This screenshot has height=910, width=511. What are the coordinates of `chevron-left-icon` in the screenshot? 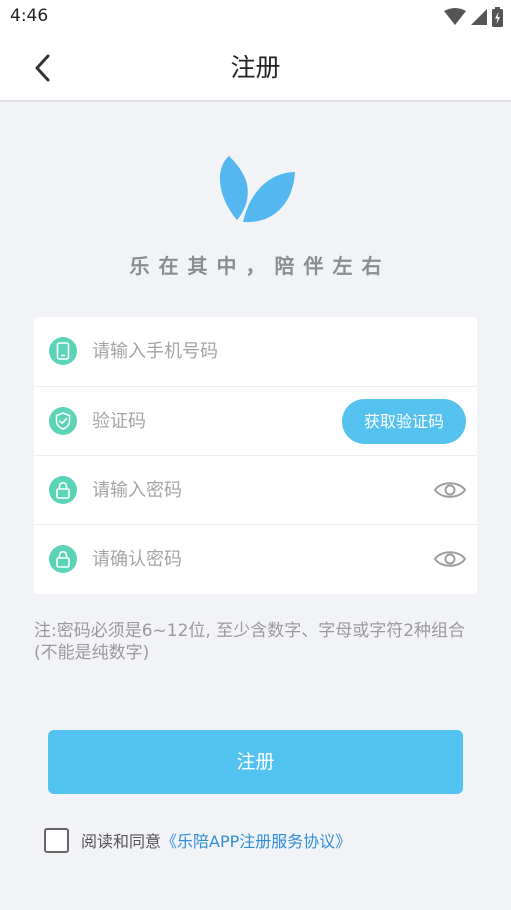 It's located at (42, 68).